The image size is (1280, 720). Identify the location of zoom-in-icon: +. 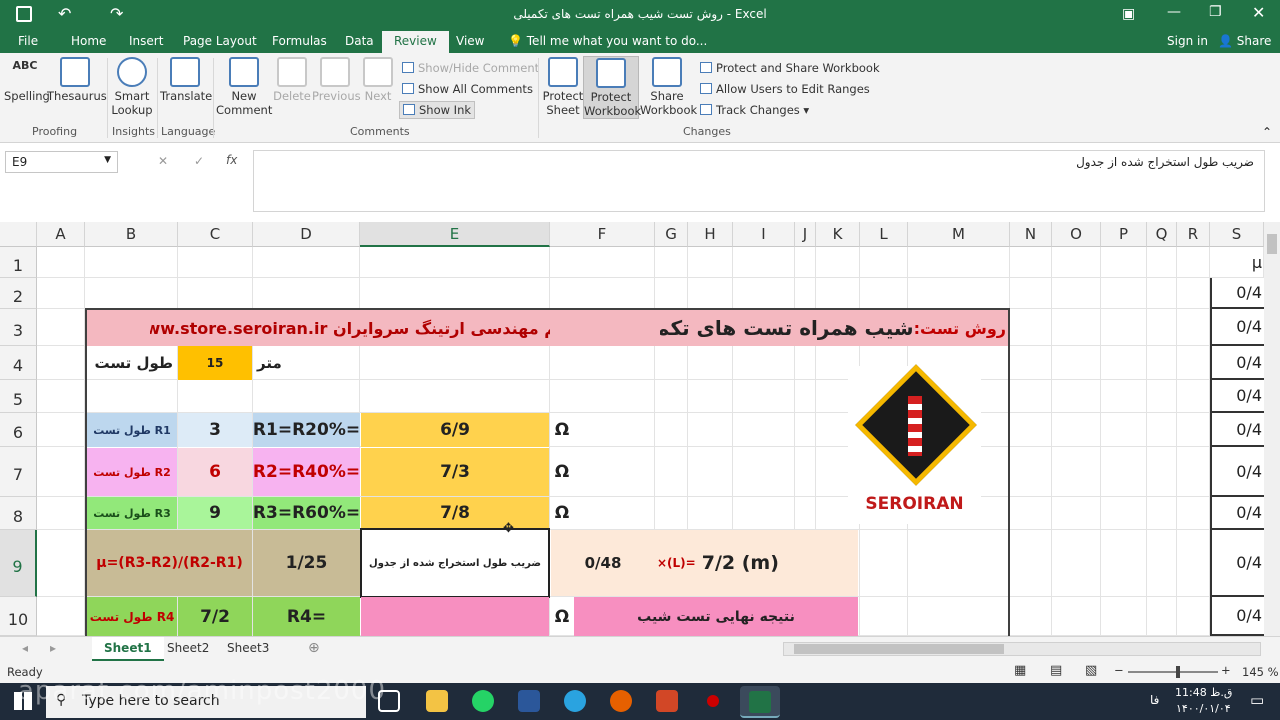
(1226, 670).